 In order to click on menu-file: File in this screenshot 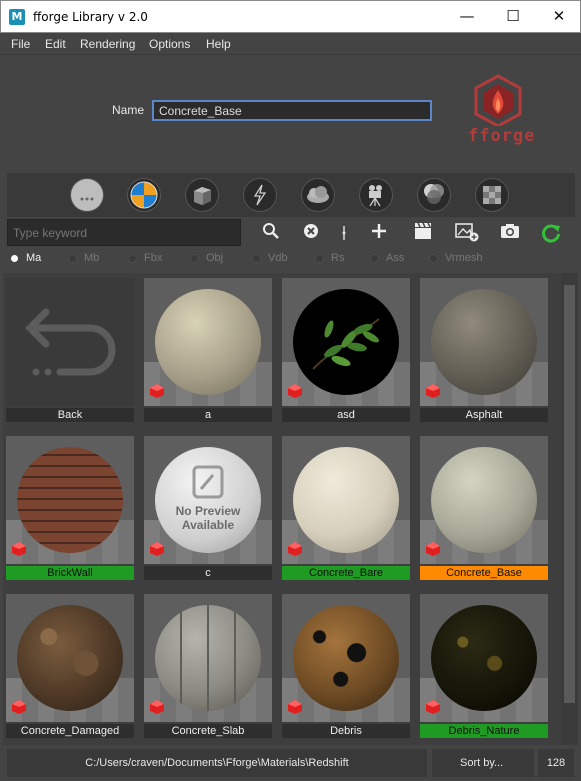, I will do `click(20, 44)`.